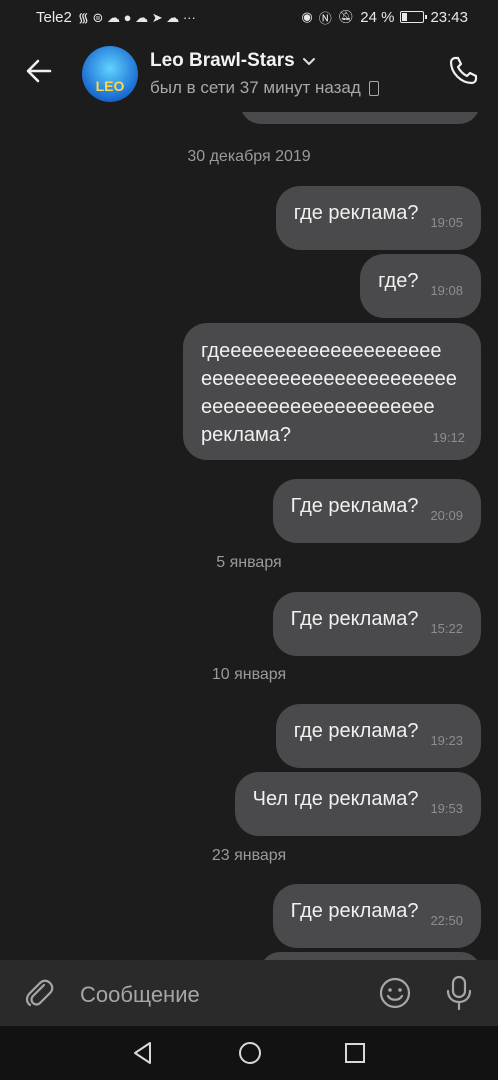  Describe the element at coordinates (136, 17) in the screenshot. I see `notification-icons: ᯾ ⊜ ☁ ● ☁ ➤ ☁ ···` at that location.